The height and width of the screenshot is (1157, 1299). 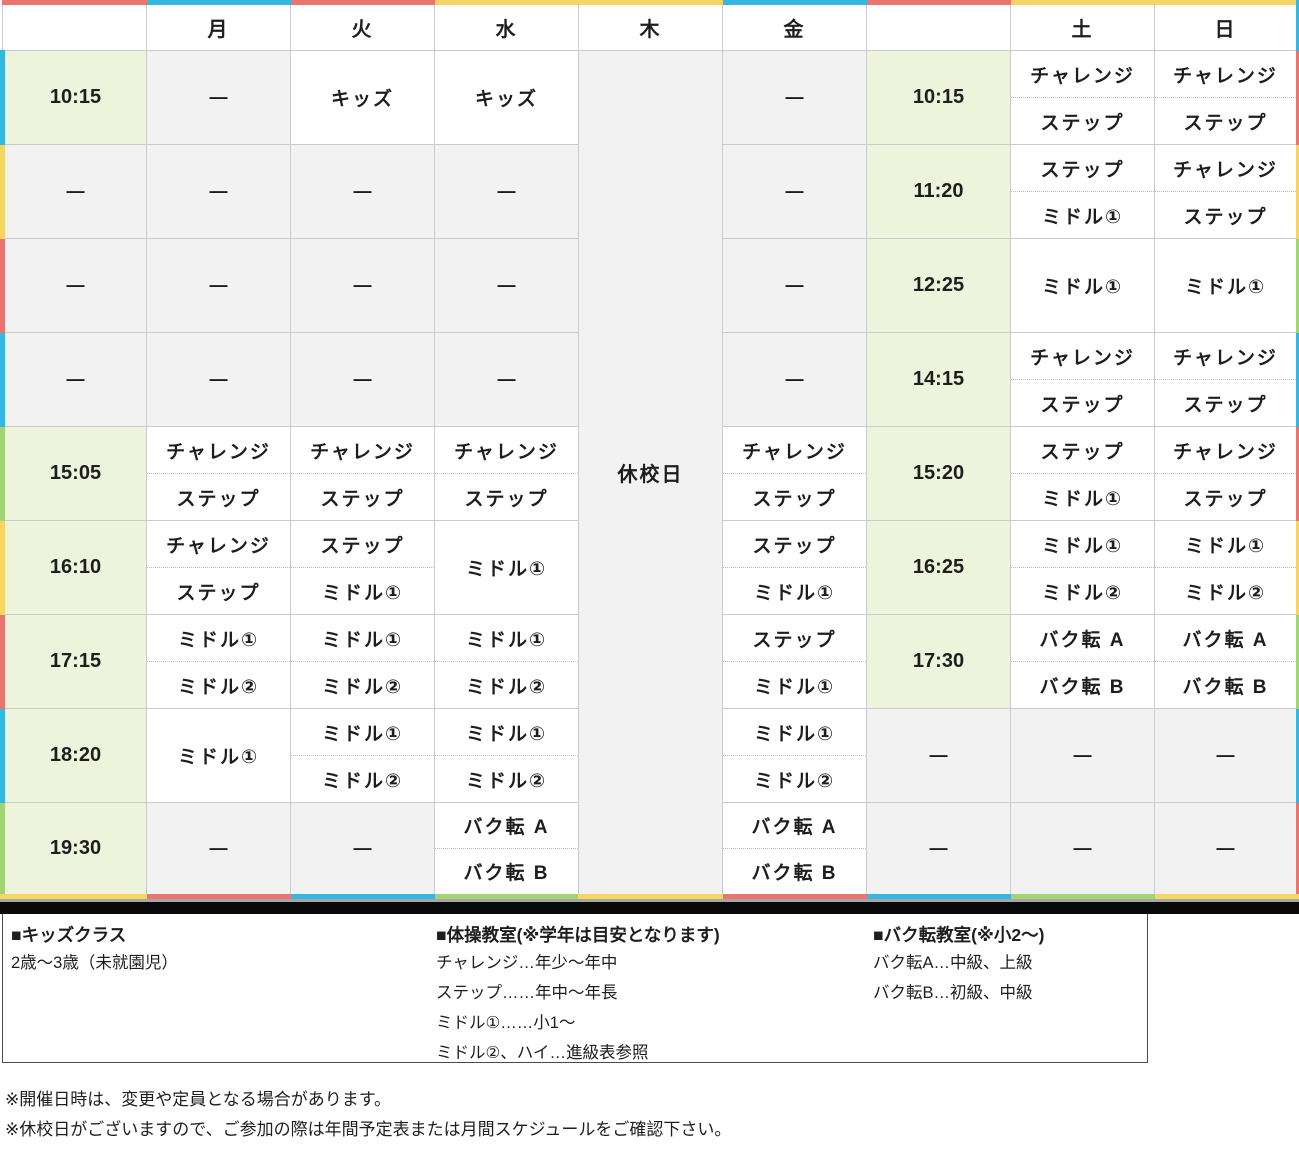 What do you see at coordinates (94, 963) in the screenshot?
I see `legend-line: 2歳〜3歳（未就園児）` at bounding box center [94, 963].